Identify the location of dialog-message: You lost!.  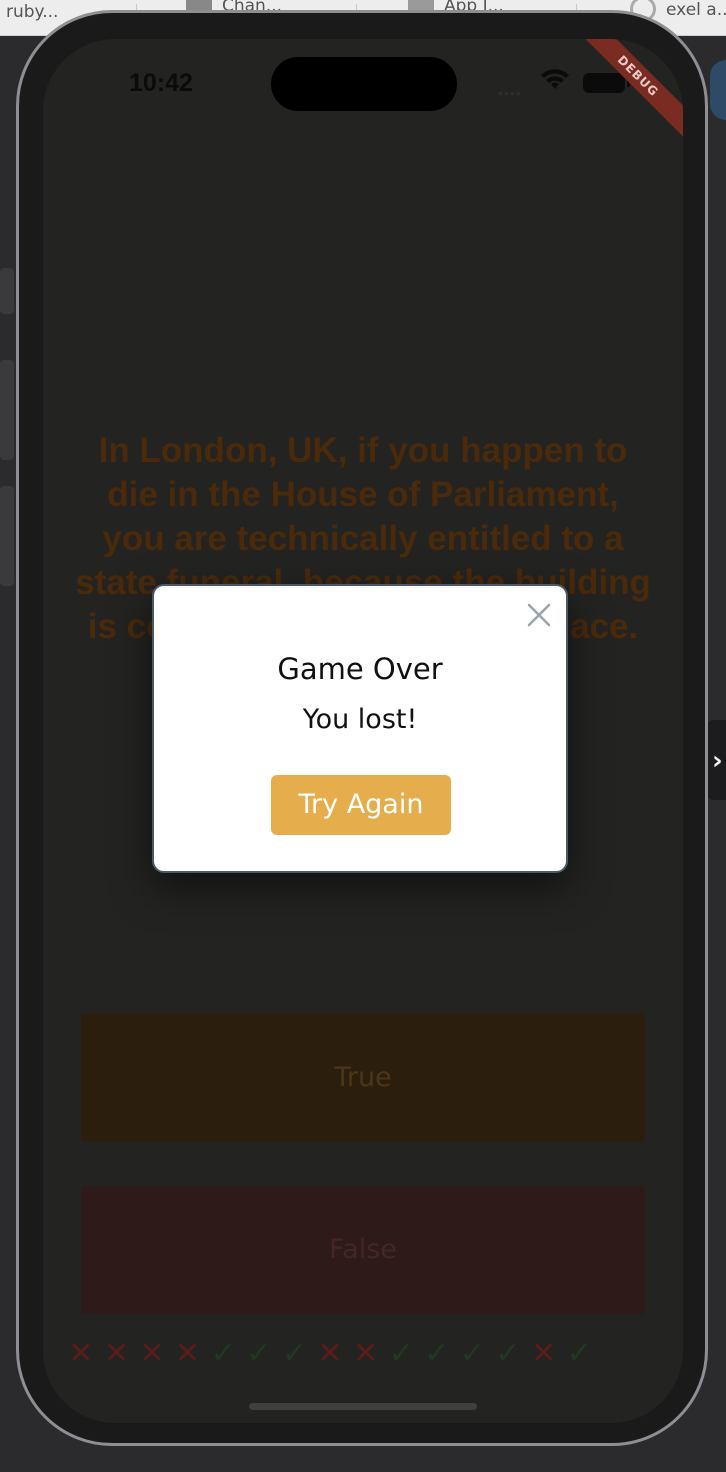
(360, 719).